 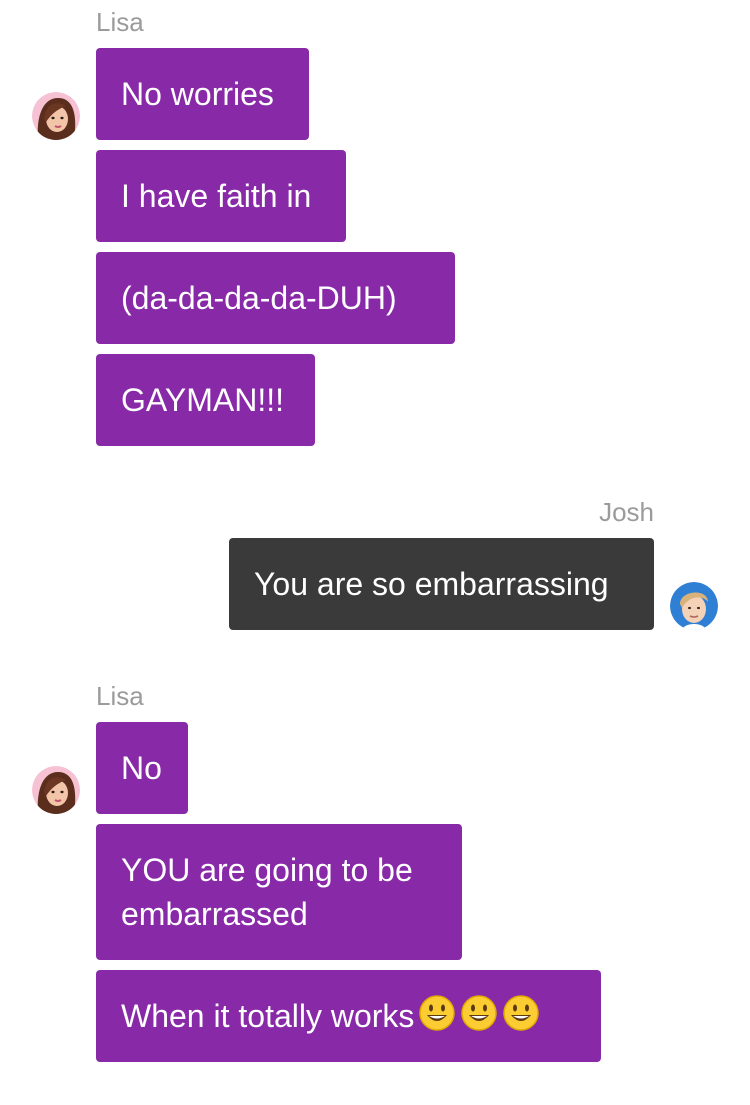 What do you see at coordinates (441, 584) in the screenshot?
I see `message-bubble: You are so embarrassing` at bounding box center [441, 584].